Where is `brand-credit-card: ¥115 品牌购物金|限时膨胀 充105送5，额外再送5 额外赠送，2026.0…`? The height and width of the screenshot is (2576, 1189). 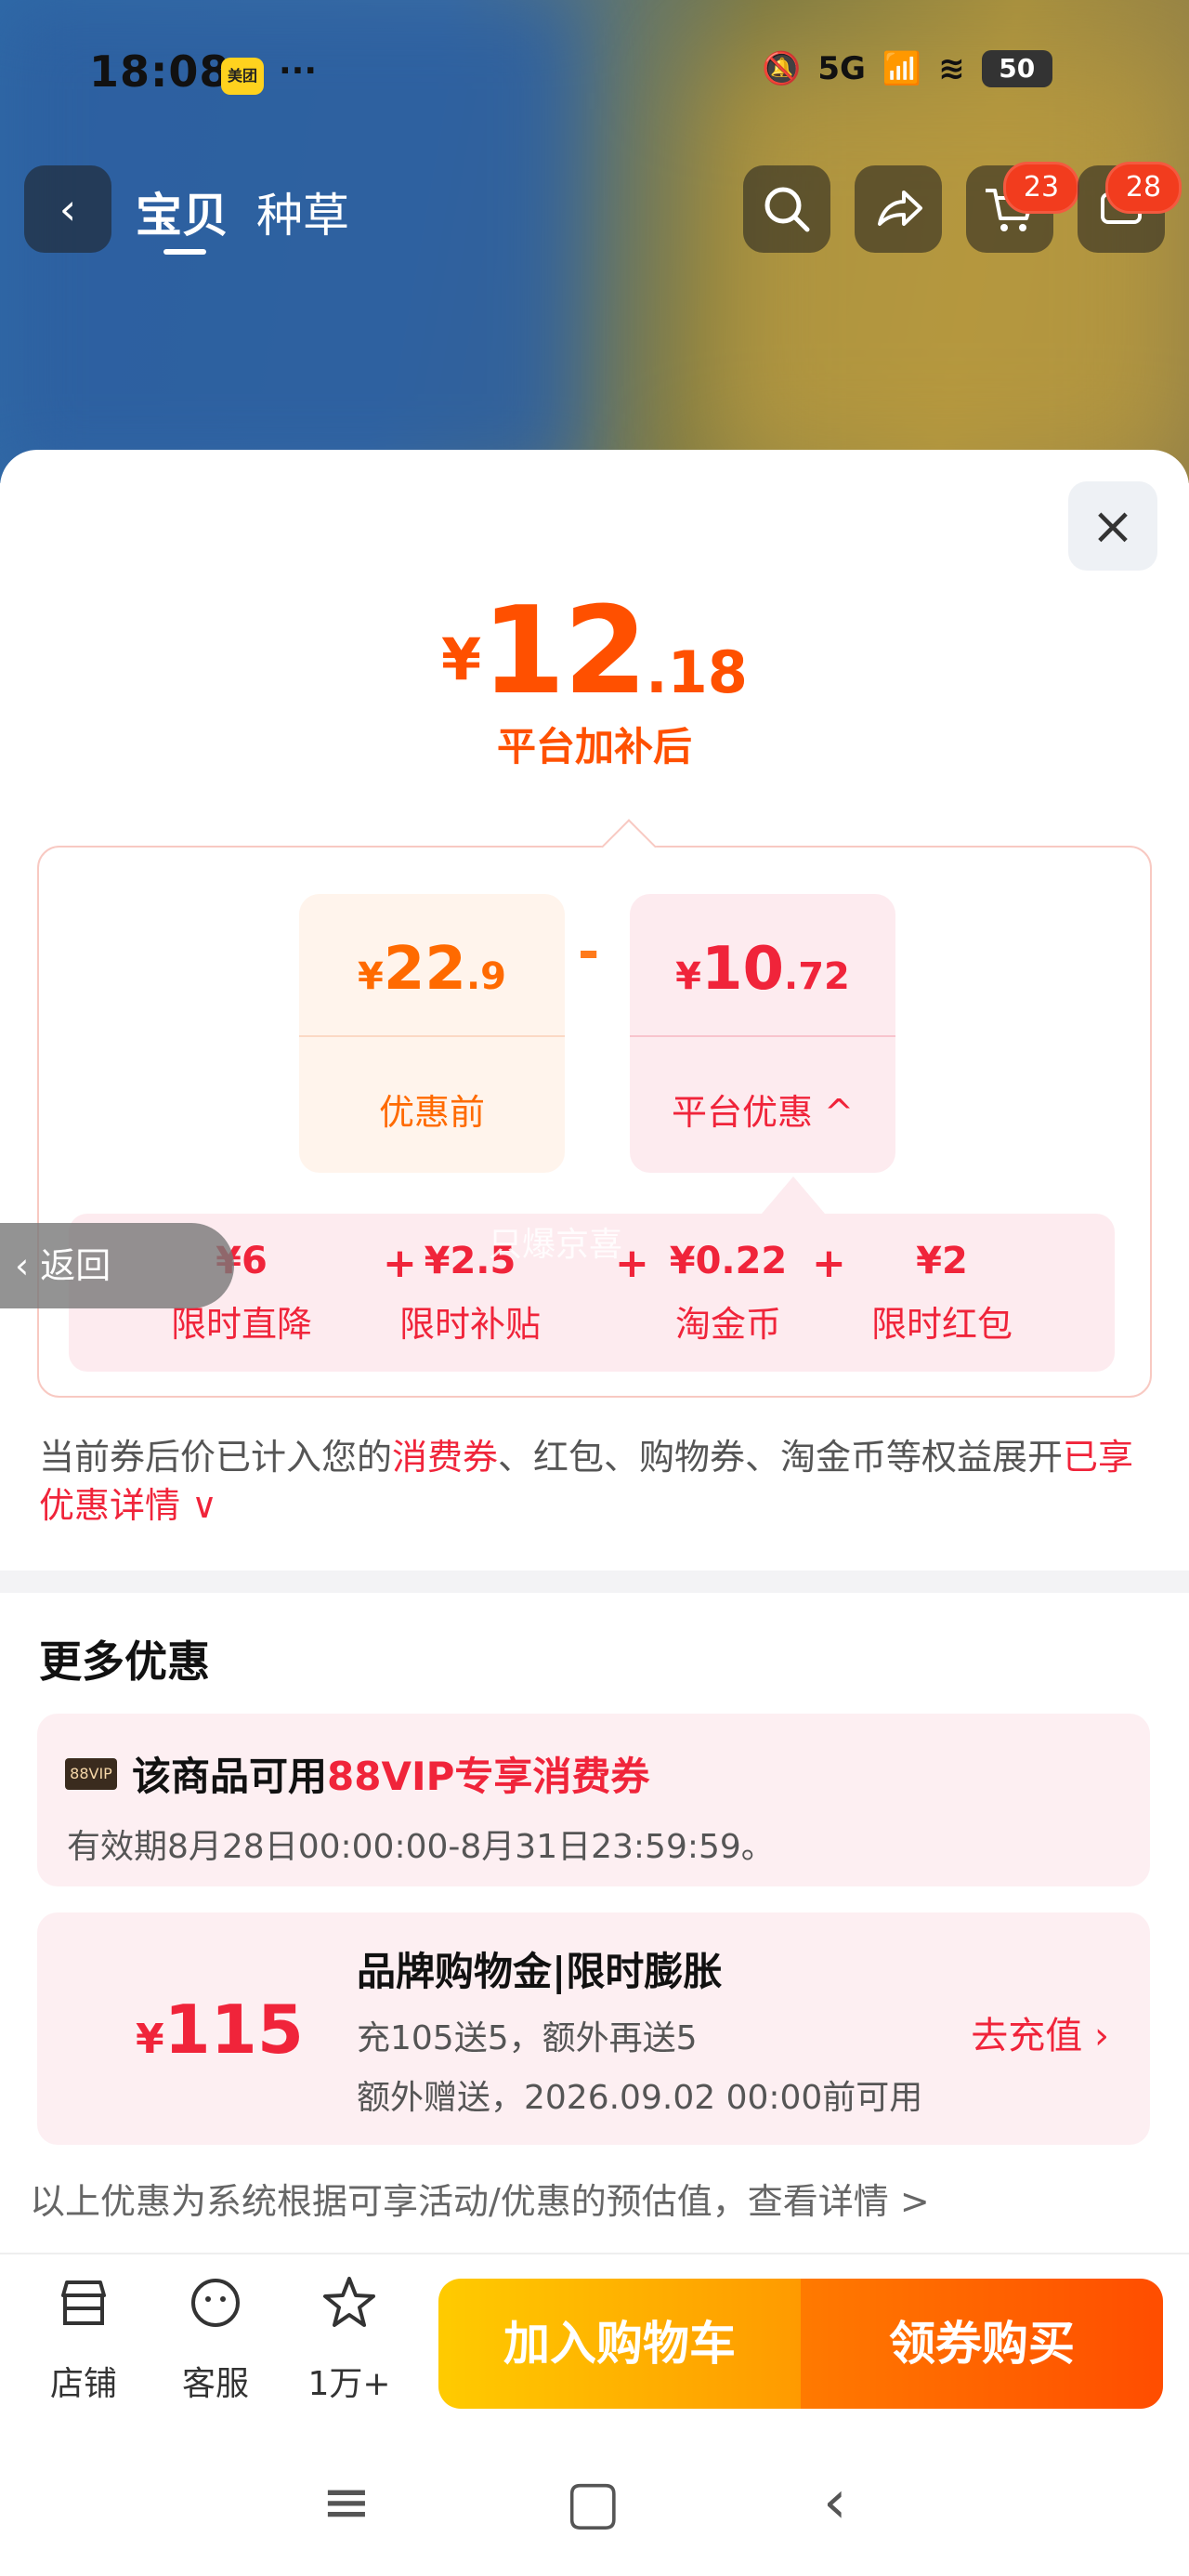 brand-credit-card: ¥115 品牌购物金|限时膨胀 充105送5，额外再送5 额外赠送，2026.0… is located at coordinates (593, 2028).